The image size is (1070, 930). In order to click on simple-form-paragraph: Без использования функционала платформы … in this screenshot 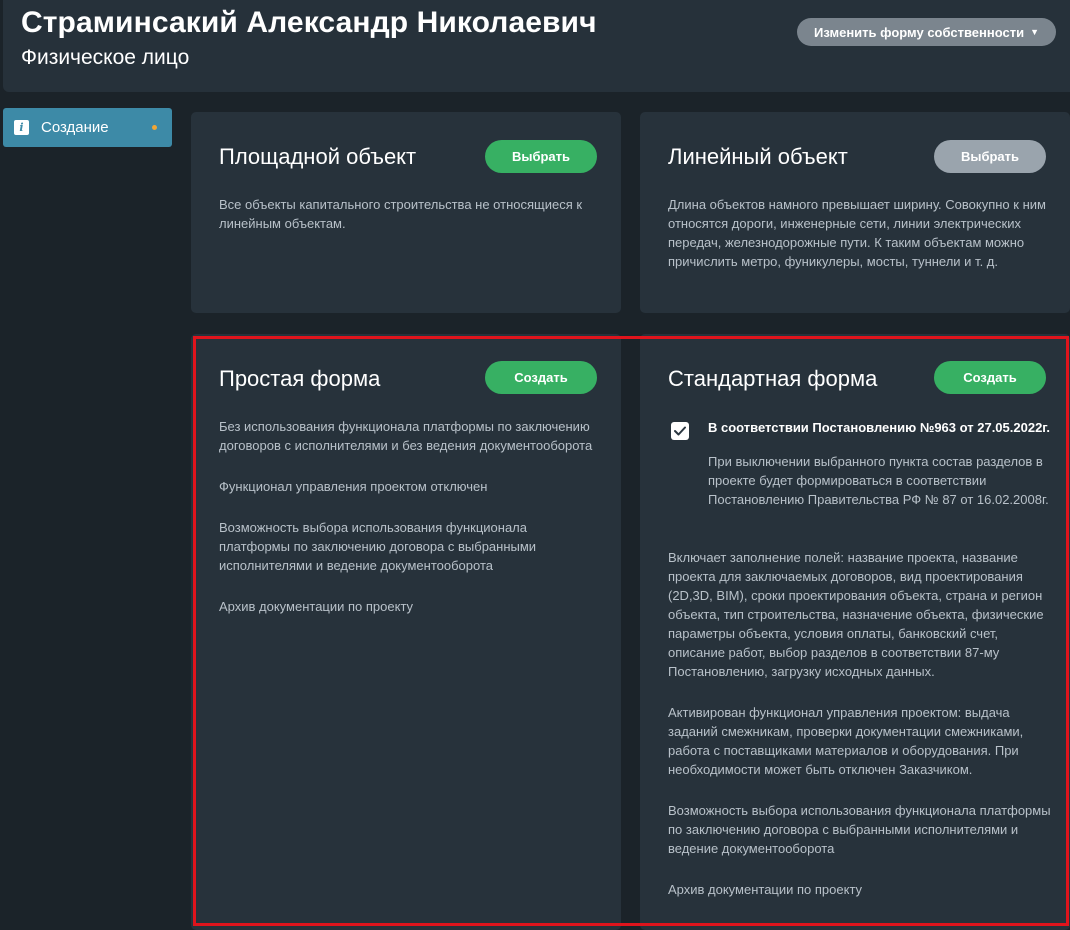, I will do `click(406, 436)`.